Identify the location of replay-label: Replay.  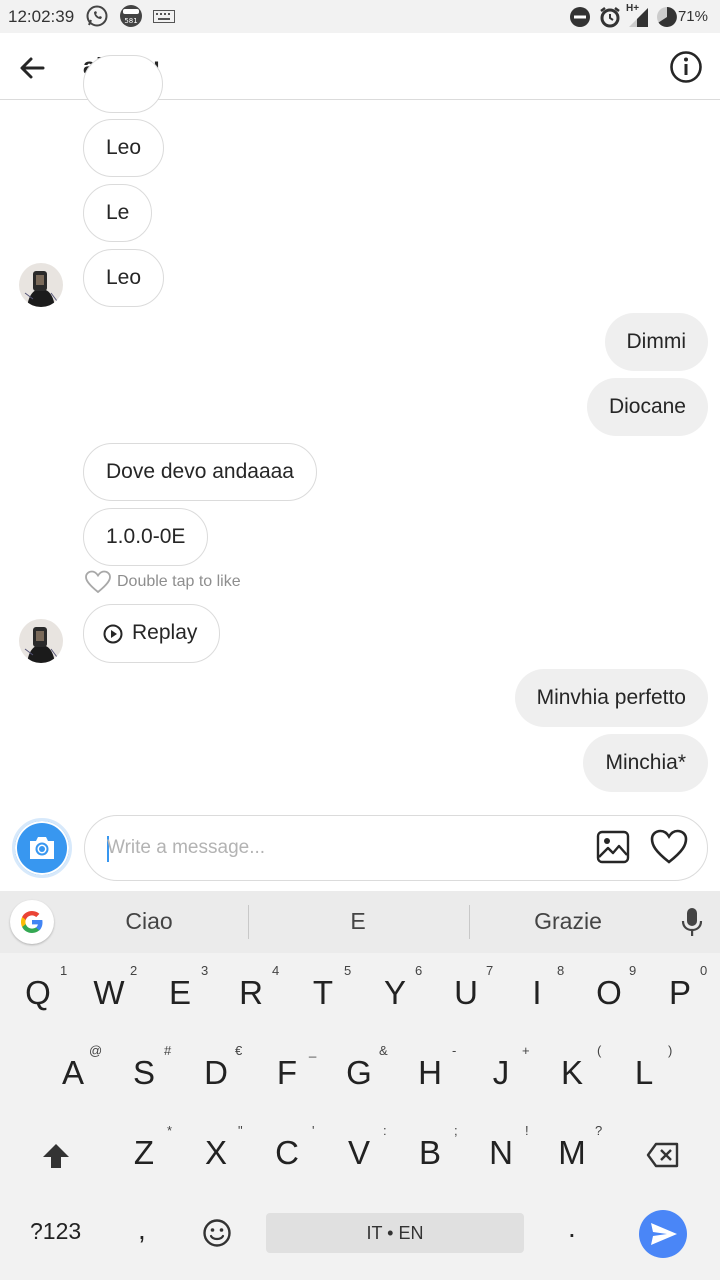
(165, 632).